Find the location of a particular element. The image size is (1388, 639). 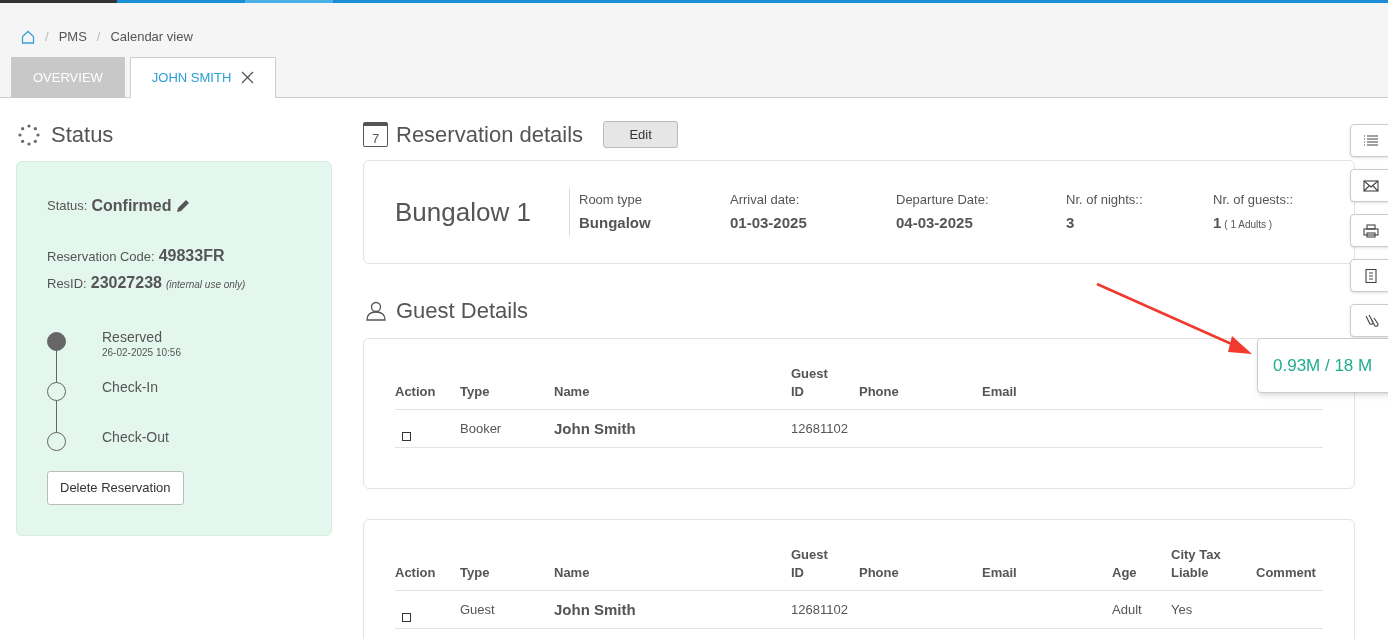

timeline-time: 26-02-2025 10:56 is located at coordinates (141, 353).